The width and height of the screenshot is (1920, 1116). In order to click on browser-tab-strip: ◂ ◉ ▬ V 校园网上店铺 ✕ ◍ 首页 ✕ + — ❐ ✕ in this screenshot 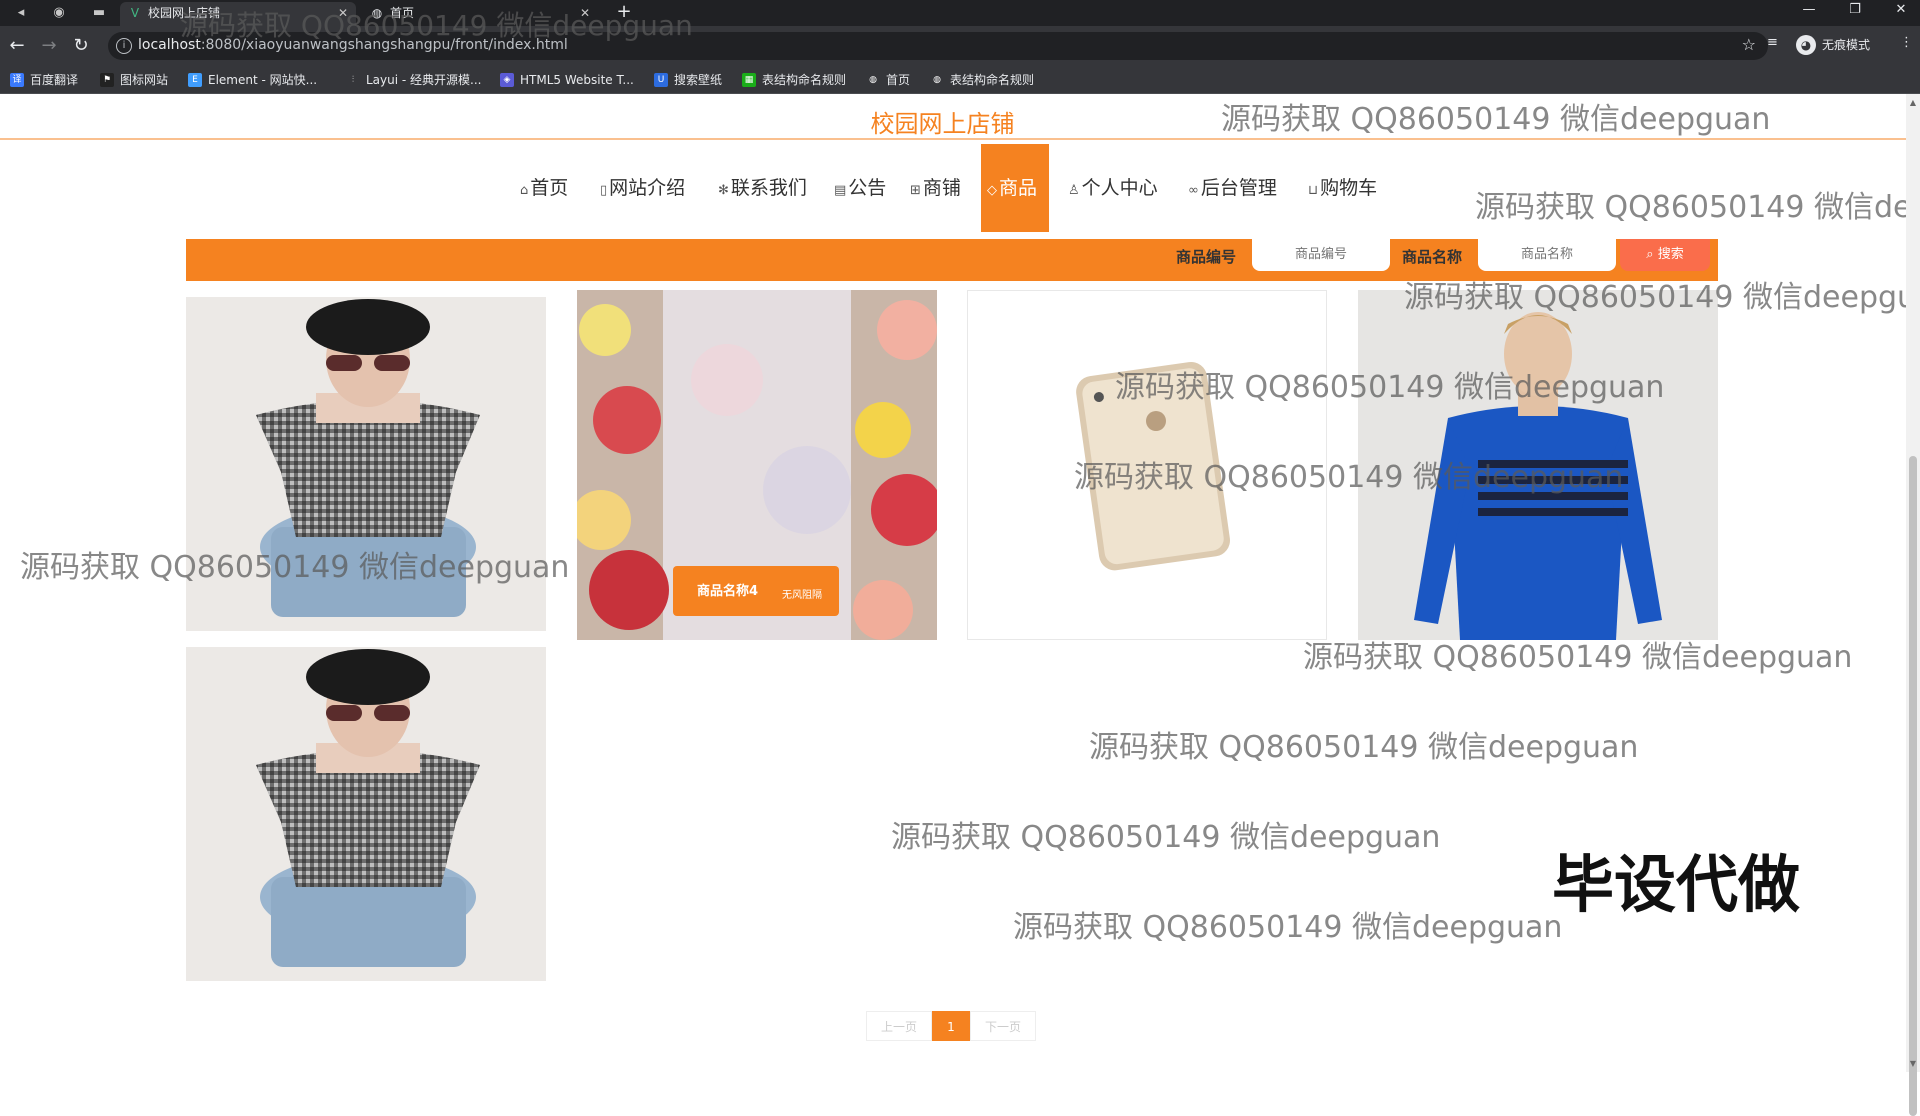, I will do `click(960, 13)`.